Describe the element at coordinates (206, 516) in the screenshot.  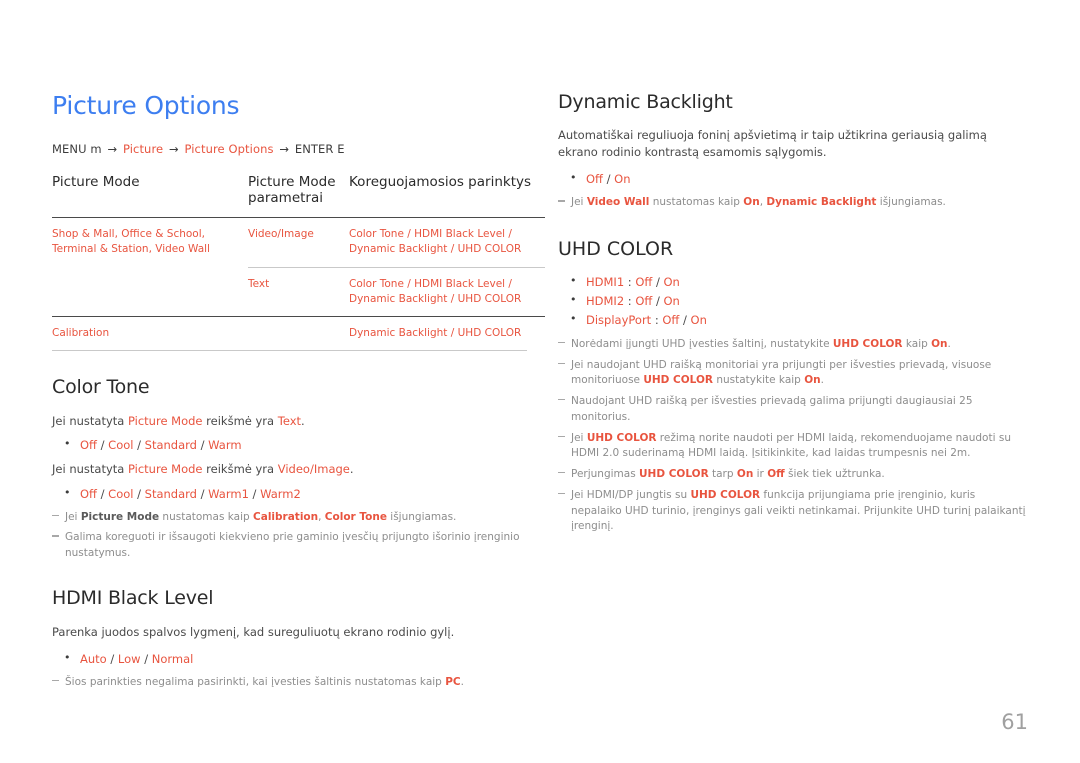
I see `ct-n1-p2: nustatomas kaip` at that location.